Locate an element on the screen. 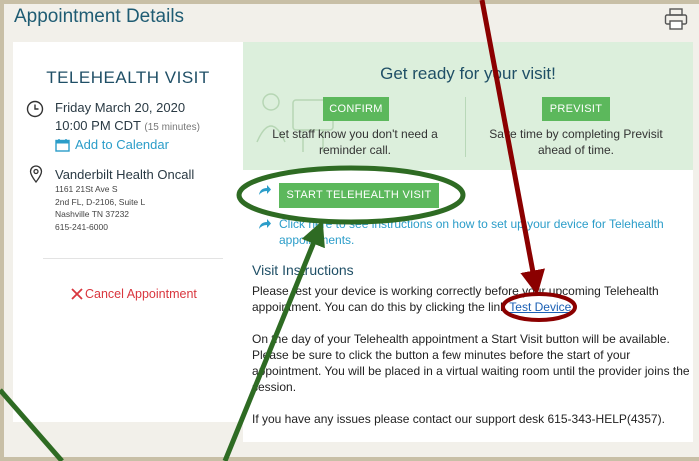 The height and width of the screenshot is (461, 699). confirm-description: reminder call. is located at coordinates (355, 150).